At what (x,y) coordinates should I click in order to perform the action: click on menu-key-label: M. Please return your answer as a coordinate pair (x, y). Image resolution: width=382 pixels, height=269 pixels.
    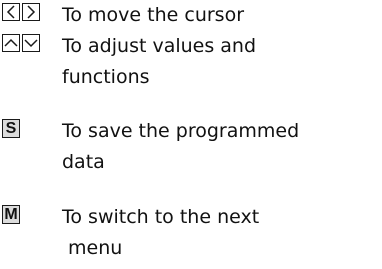
    Looking at the image, I should click on (11, 214).